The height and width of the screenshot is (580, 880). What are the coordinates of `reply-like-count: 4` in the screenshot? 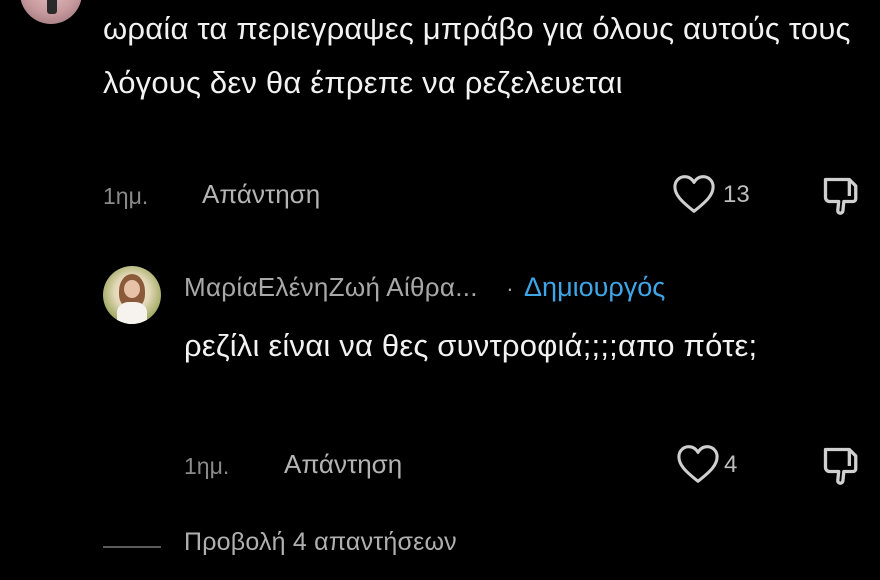 It's located at (731, 464).